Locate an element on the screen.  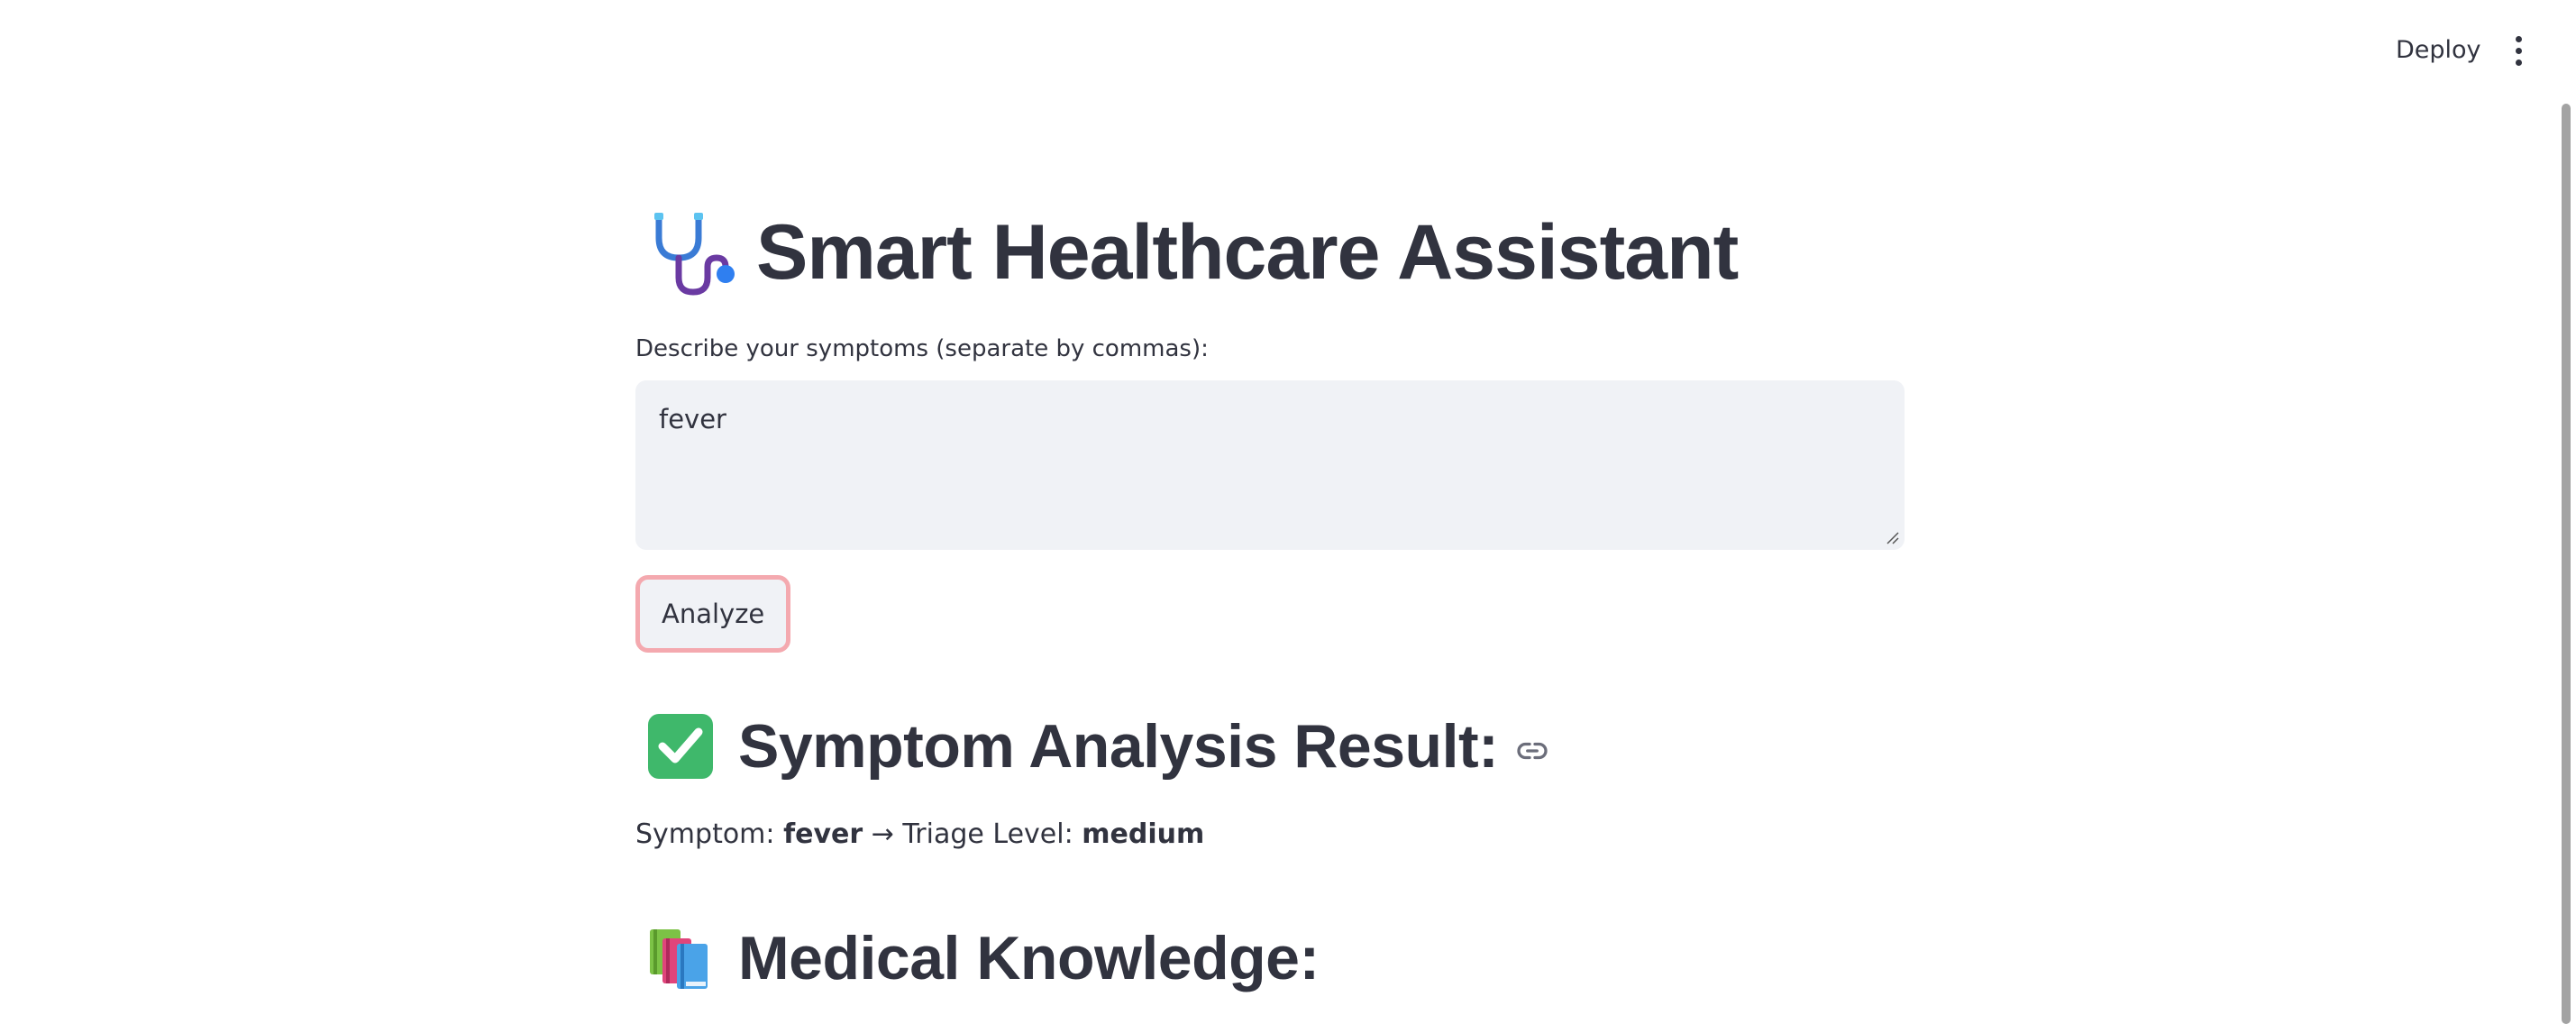
symptom-value: fever is located at coordinates (823, 834).